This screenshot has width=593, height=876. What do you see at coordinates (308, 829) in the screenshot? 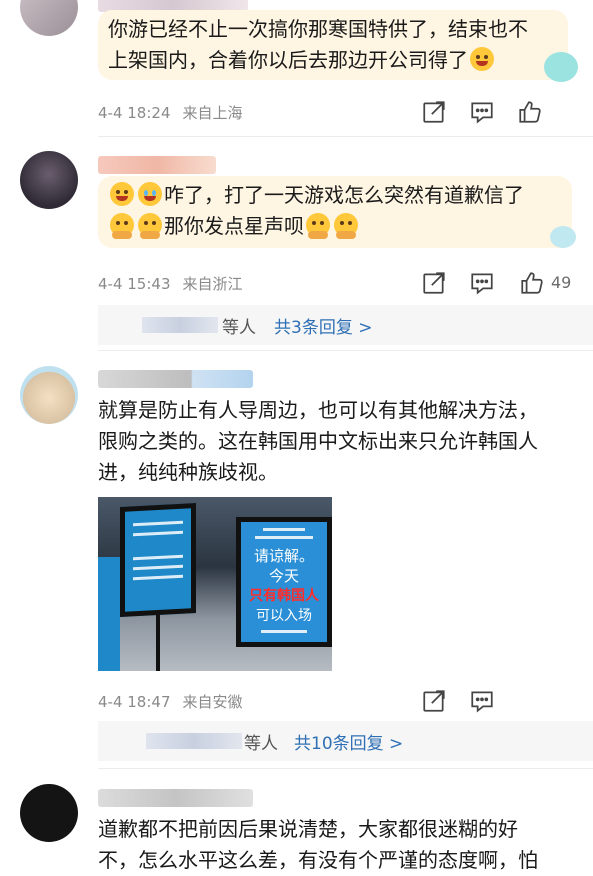
I see `comment-text-line: 道歉都不把前因后果说清楚，大家都很迷糊的好` at bounding box center [308, 829].